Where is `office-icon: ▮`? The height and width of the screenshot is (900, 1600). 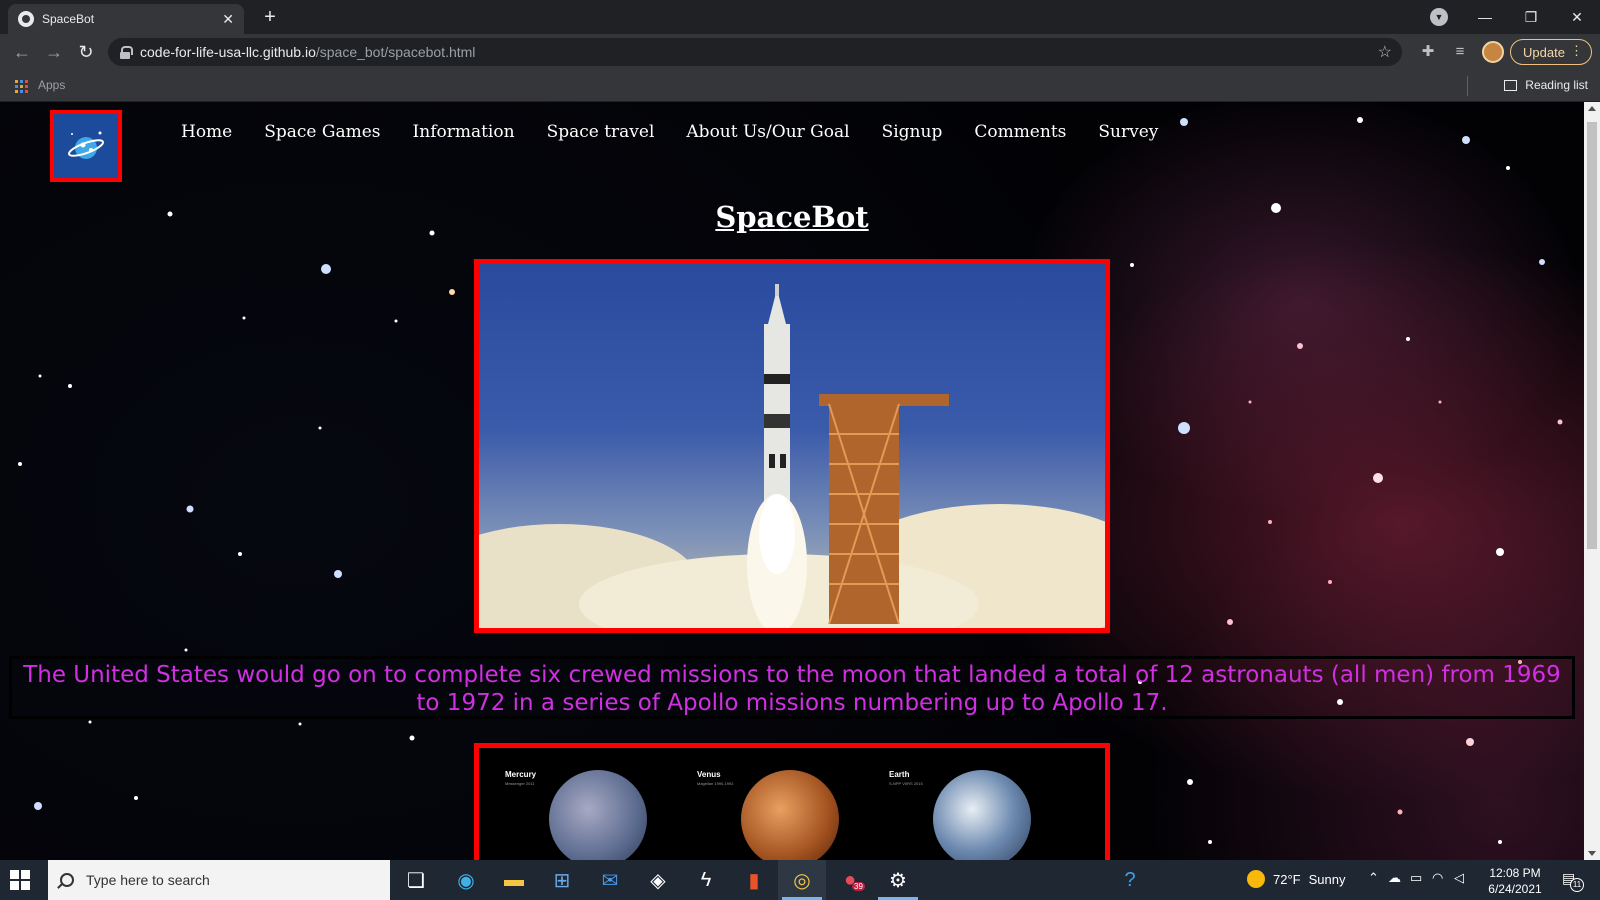
office-icon: ▮ is located at coordinates (754, 880).